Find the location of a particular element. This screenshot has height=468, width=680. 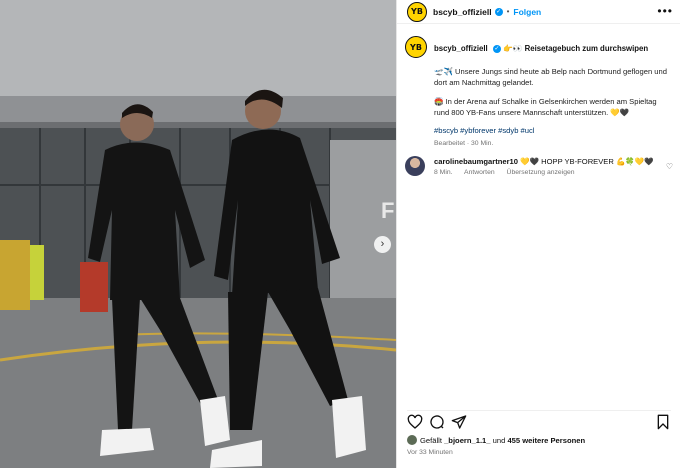

post-actions-bar is located at coordinates (539, 420).